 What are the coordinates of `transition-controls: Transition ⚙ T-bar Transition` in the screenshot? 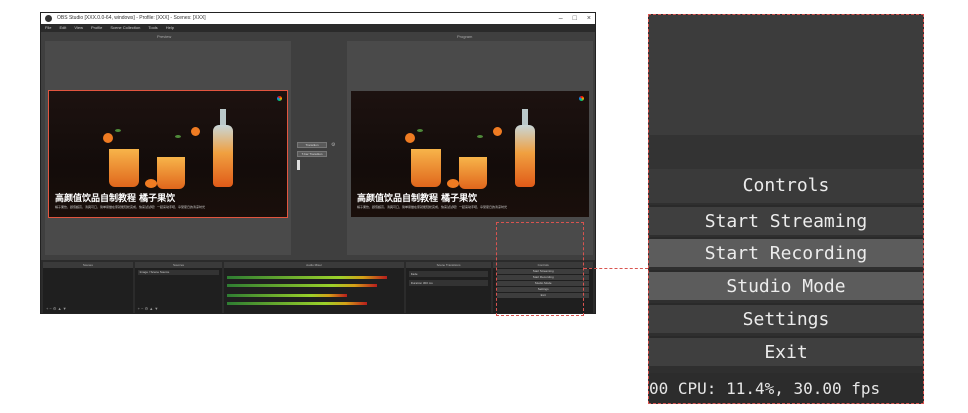 It's located at (319, 156).